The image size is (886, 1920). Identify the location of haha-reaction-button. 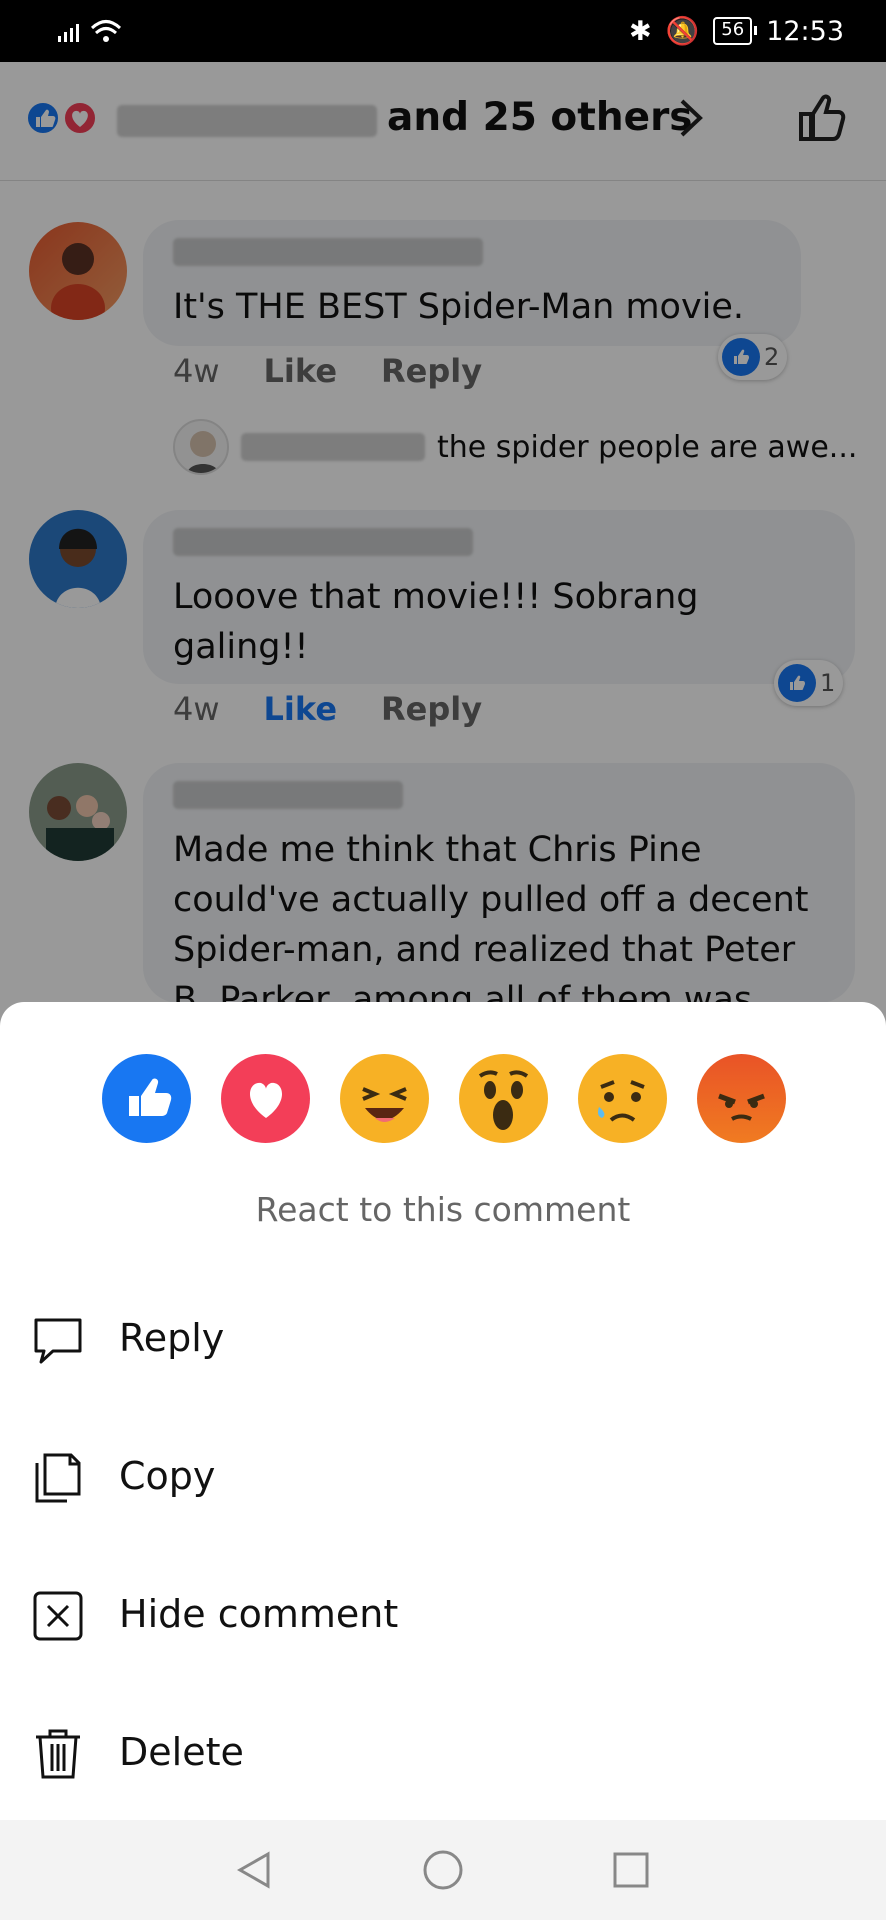
(384, 1098).